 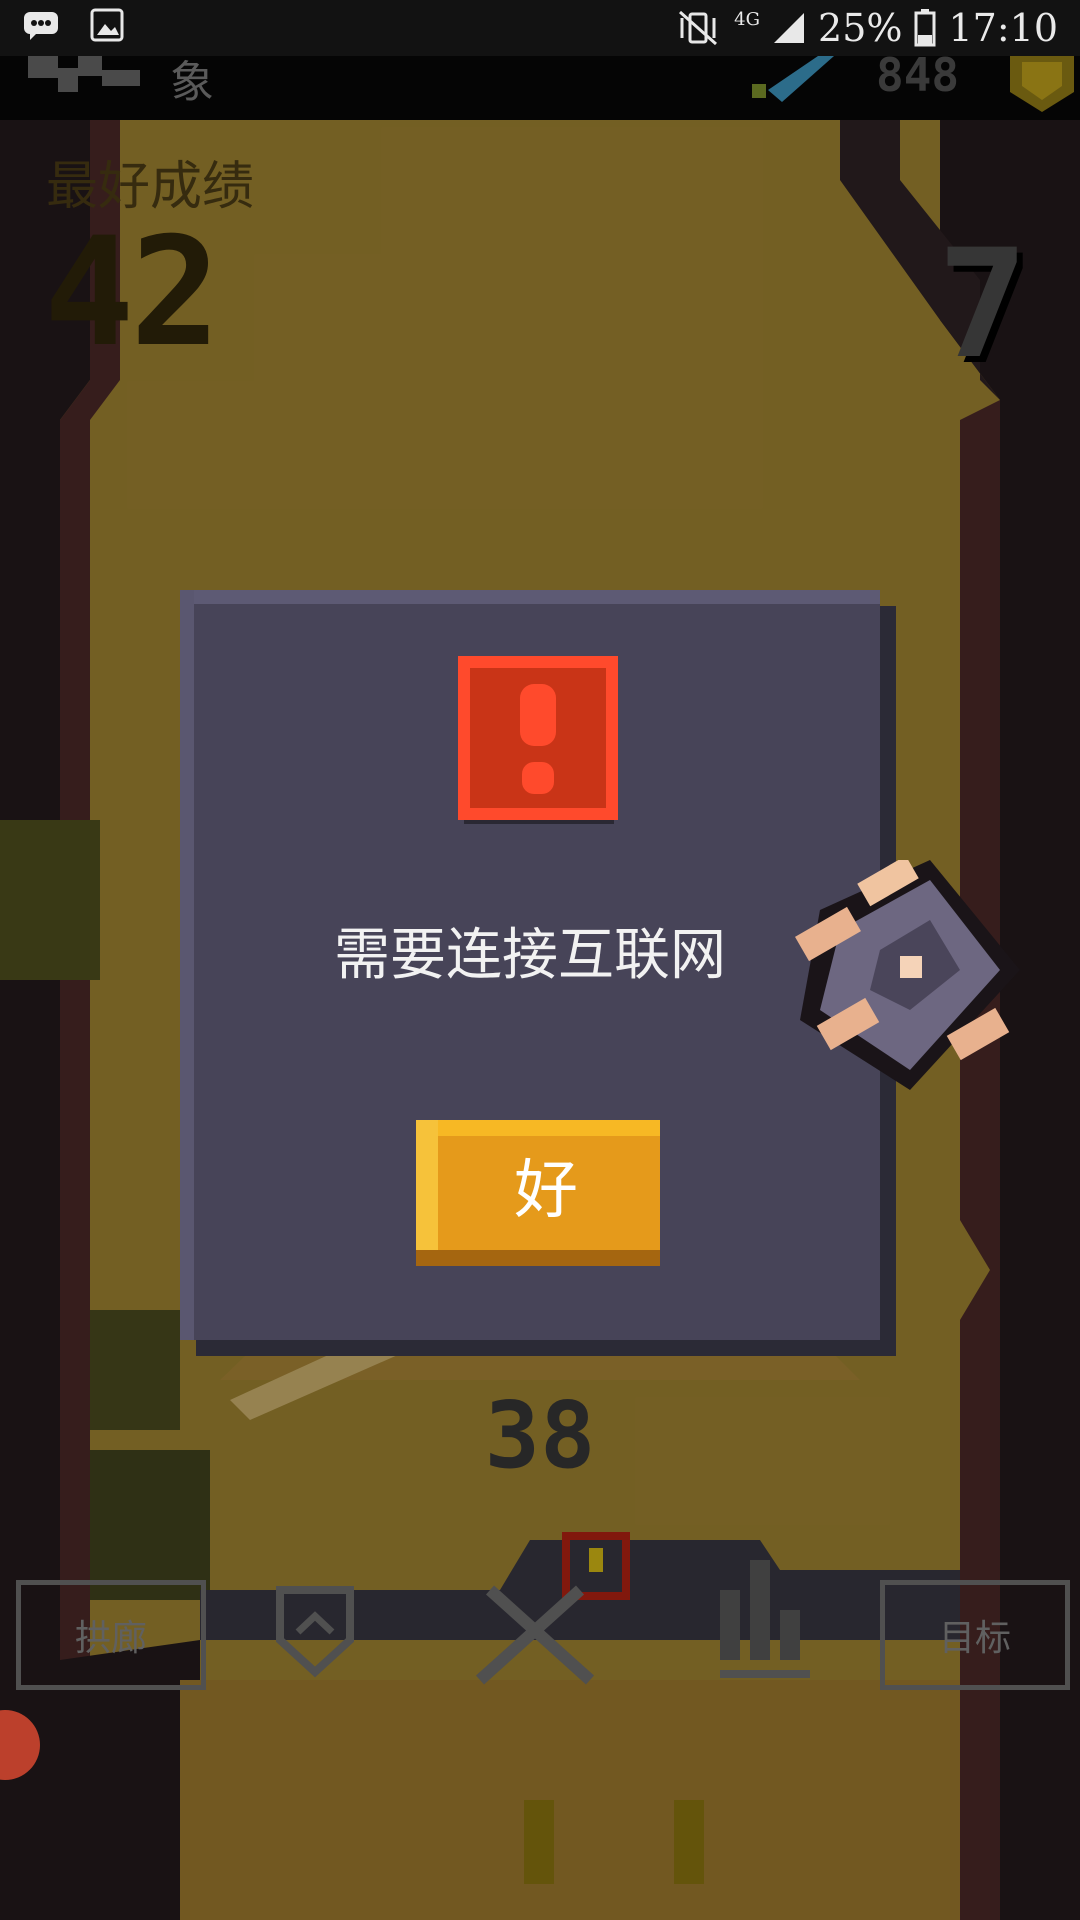 I want to click on dialog-message: 需要连接互联网, so click(x=530, y=955).